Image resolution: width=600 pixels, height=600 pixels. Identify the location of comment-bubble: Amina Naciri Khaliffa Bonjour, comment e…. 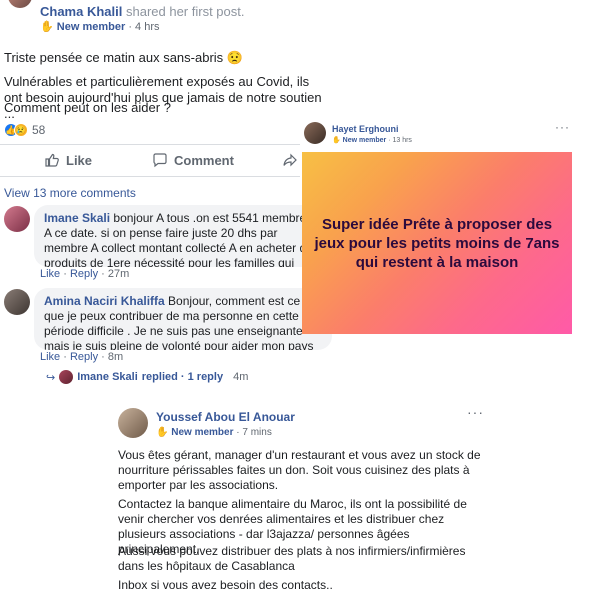
(183, 319).